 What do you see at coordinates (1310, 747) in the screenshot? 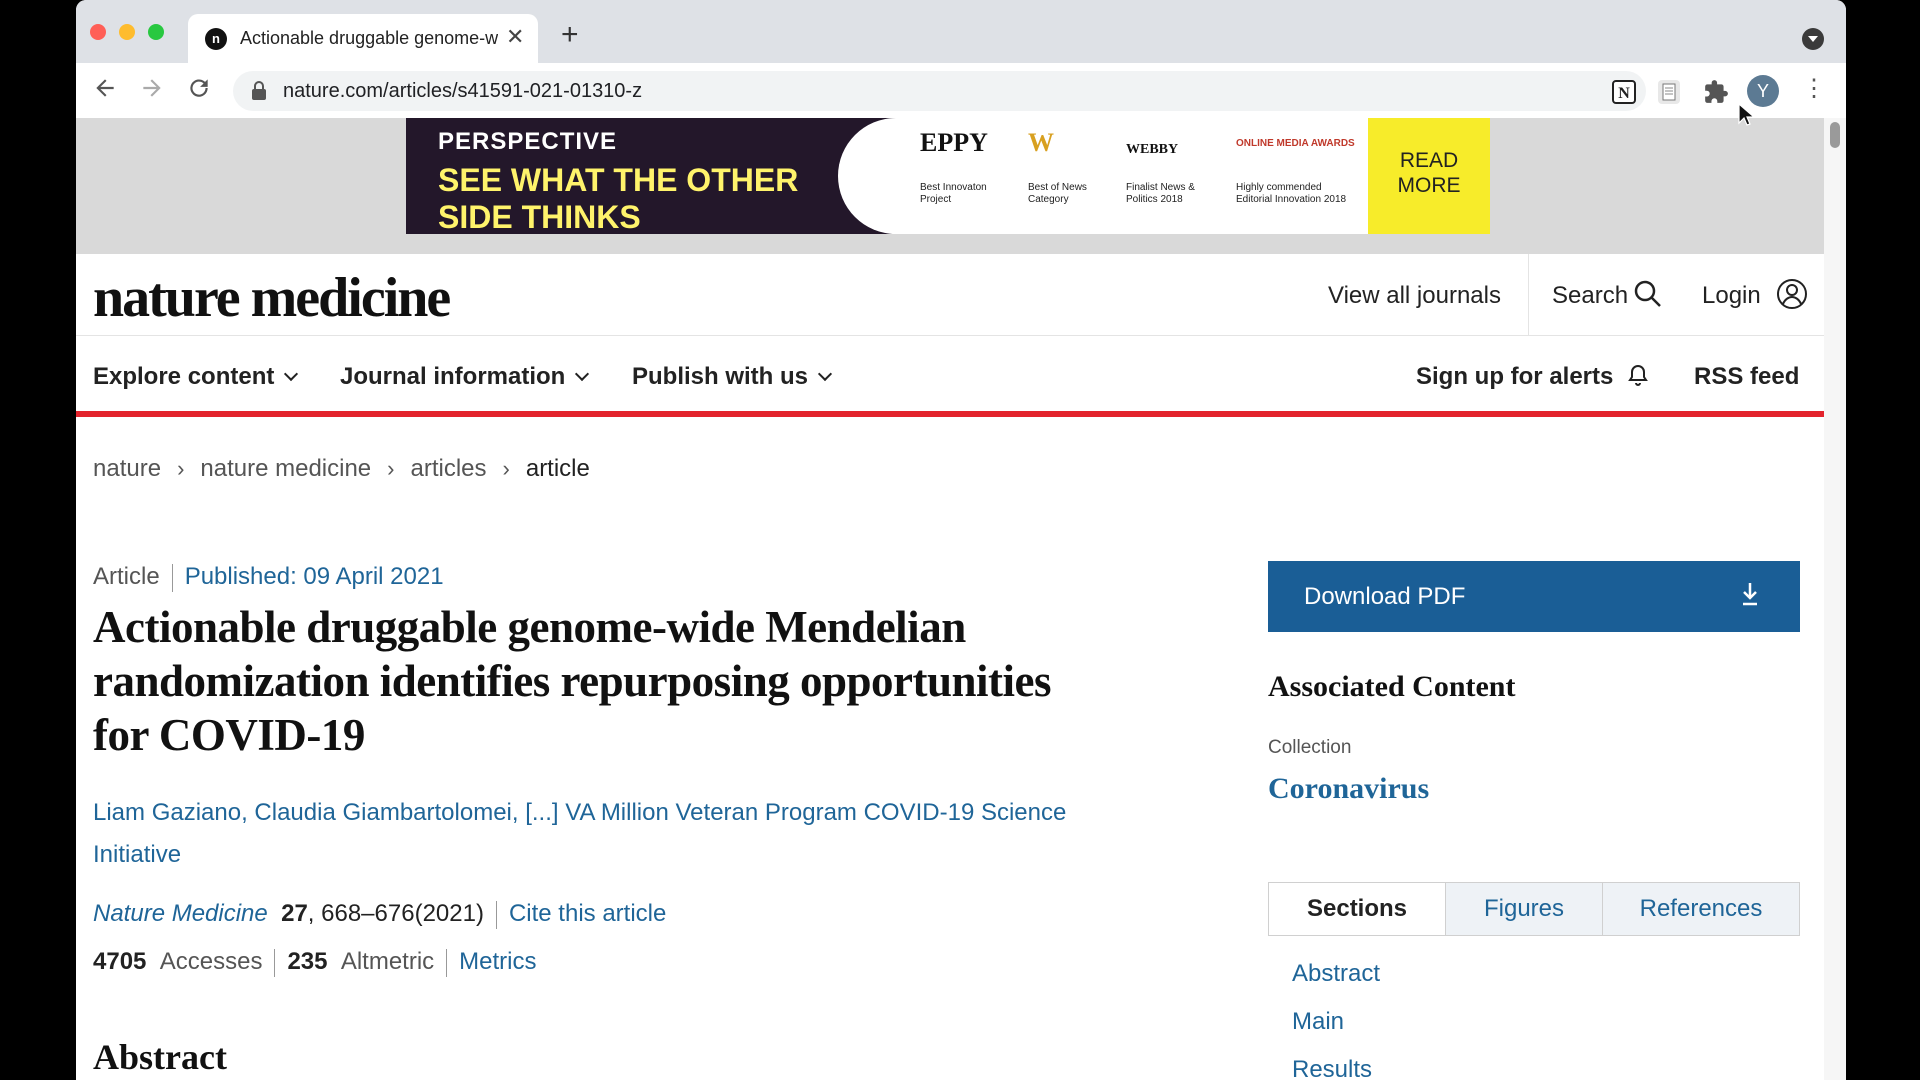
I see `collection-label: Collection` at bounding box center [1310, 747].